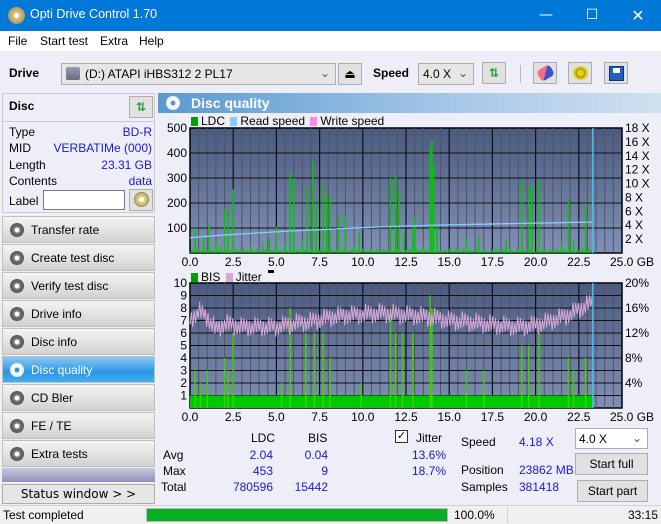  What do you see at coordinates (17, 41) in the screenshot?
I see `menu-file: File` at bounding box center [17, 41].